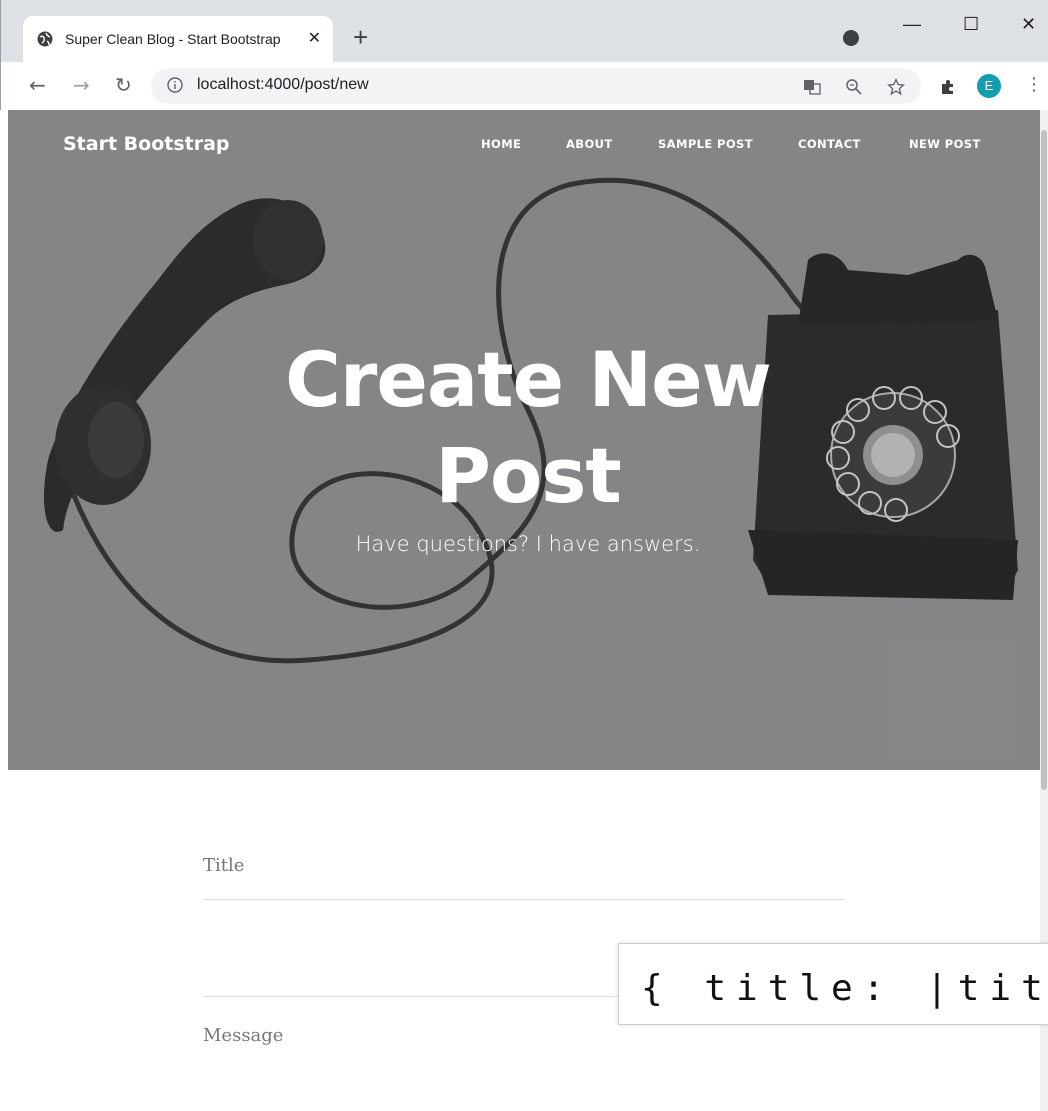 This screenshot has height=1111, width=1048. I want to click on message-placeholder: Message, so click(243, 1035).